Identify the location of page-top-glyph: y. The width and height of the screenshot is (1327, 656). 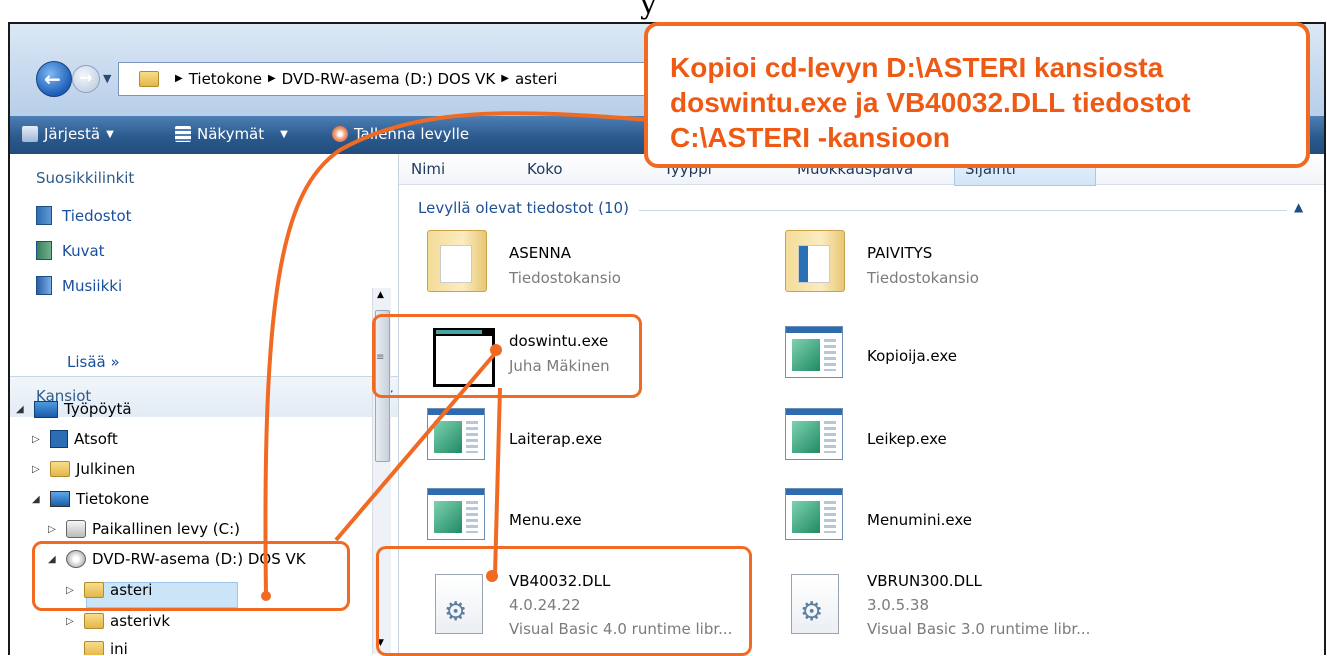
(648, 10).